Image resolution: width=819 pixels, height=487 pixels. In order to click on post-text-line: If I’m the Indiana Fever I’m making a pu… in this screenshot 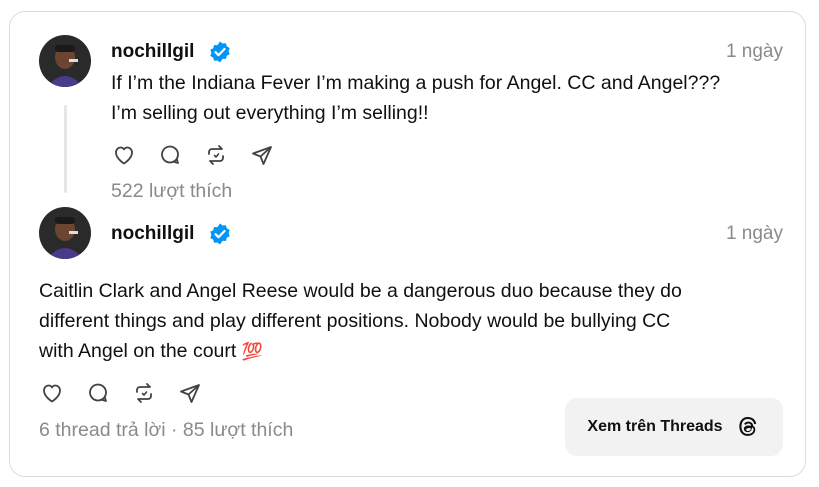, I will do `click(416, 83)`.